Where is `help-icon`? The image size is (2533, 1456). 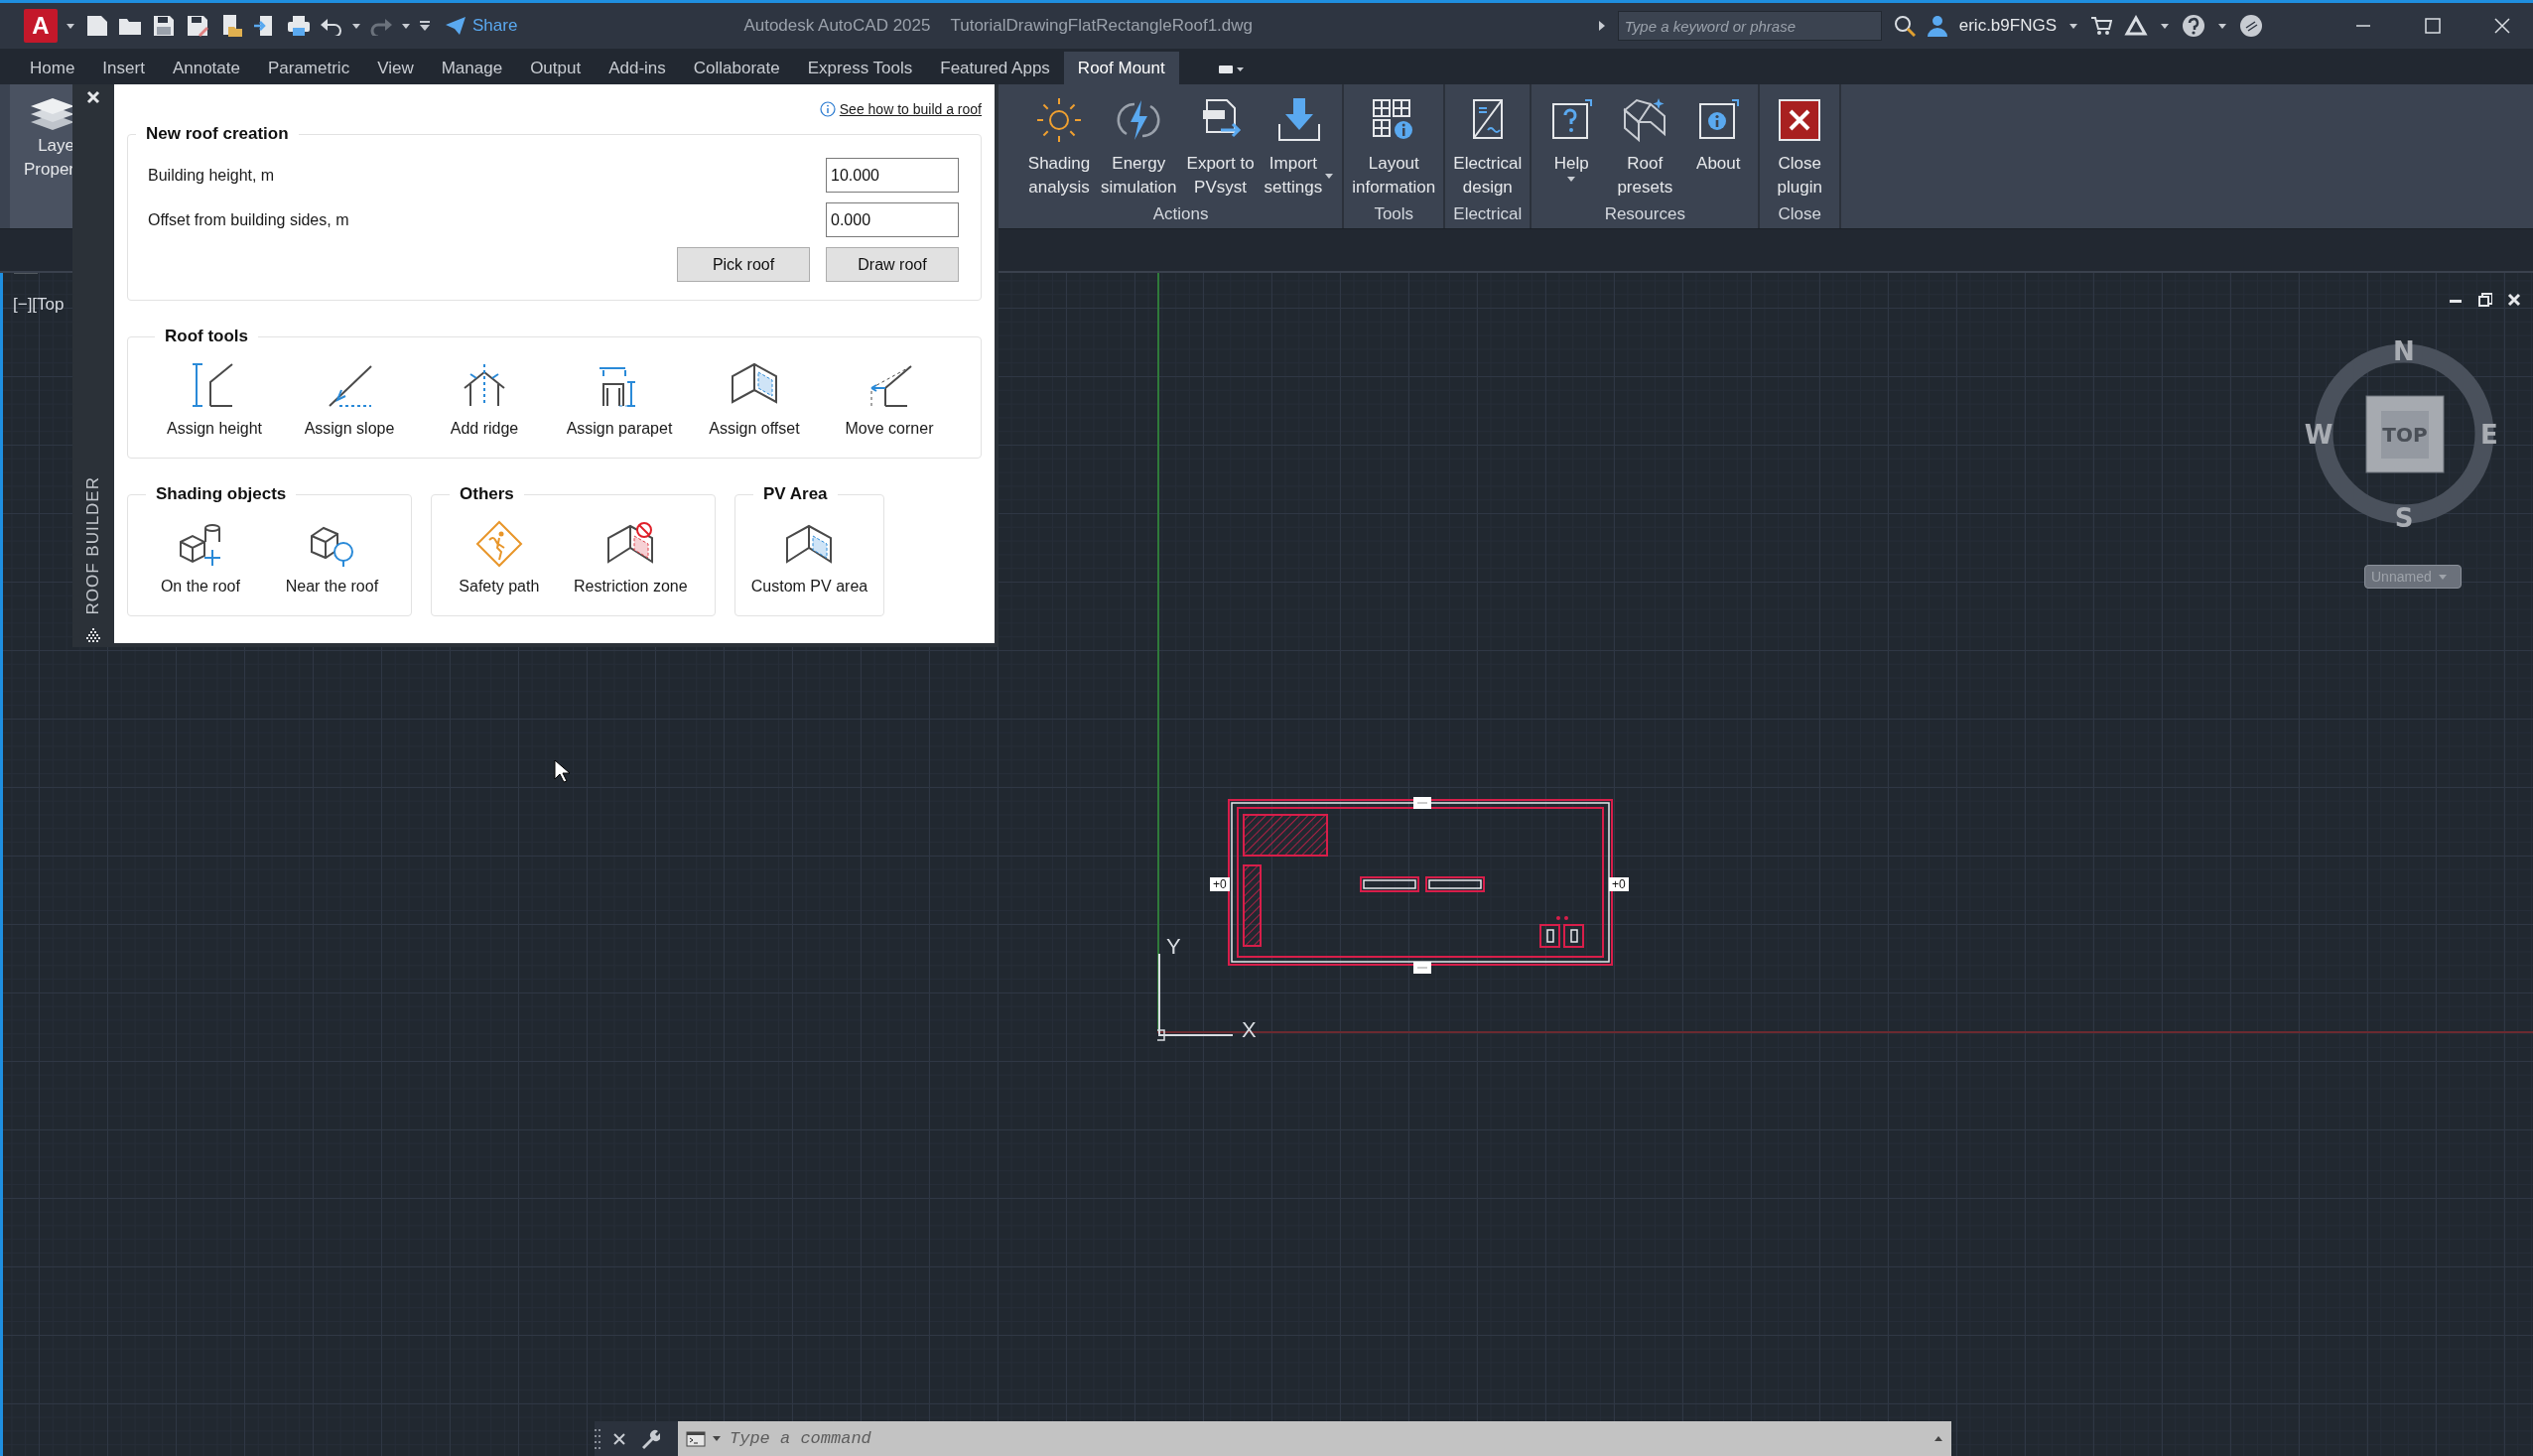
help-icon is located at coordinates (2193, 26).